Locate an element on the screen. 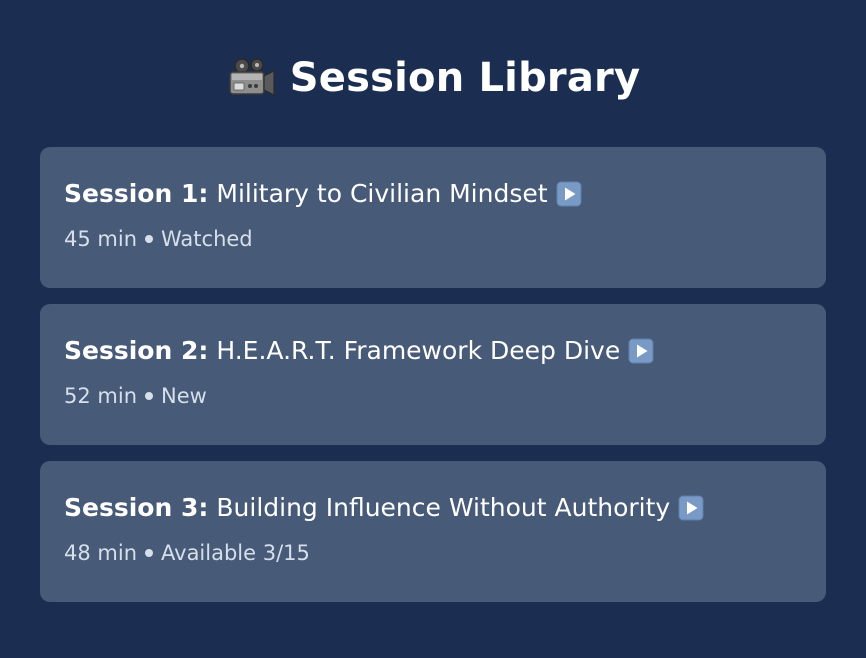  session-duration: 52 min is located at coordinates (100, 396).